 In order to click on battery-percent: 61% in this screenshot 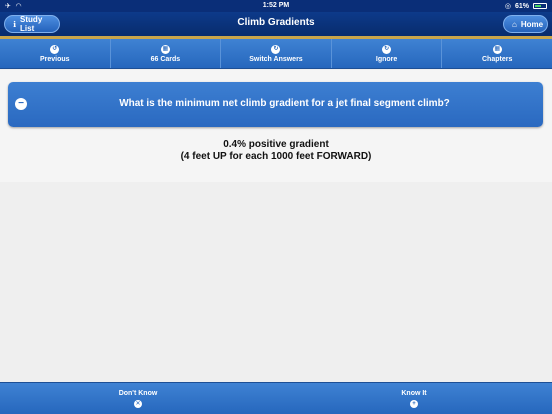, I will do `click(521, 6)`.